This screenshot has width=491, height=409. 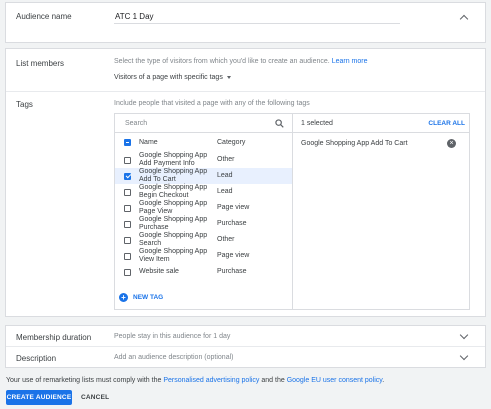 What do you see at coordinates (173, 207) in the screenshot?
I see `tag-name: Google Shopping App Page View` at bounding box center [173, 207].